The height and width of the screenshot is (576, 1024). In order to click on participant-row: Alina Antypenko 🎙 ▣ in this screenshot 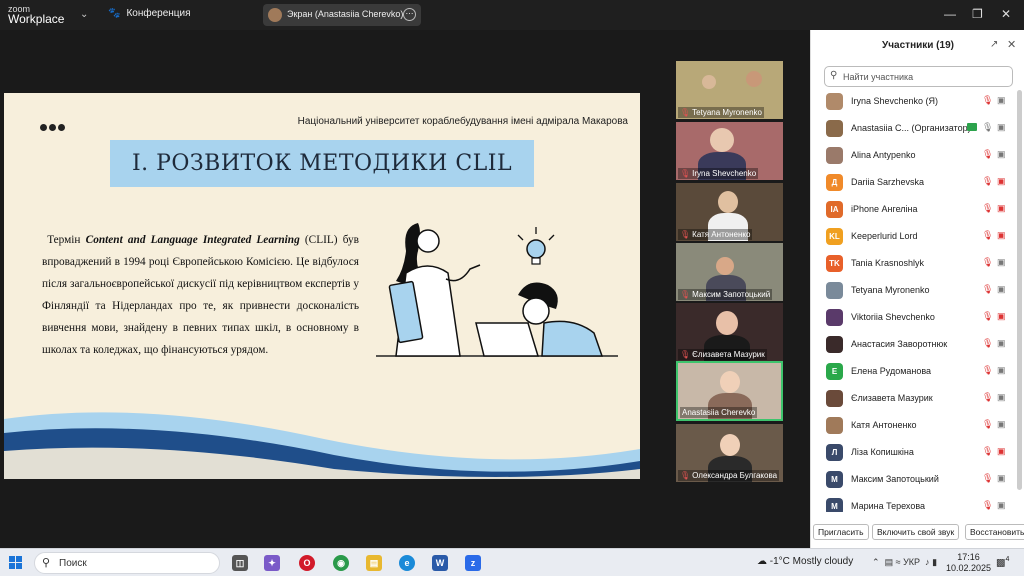, I will do `click(917, 155)`.